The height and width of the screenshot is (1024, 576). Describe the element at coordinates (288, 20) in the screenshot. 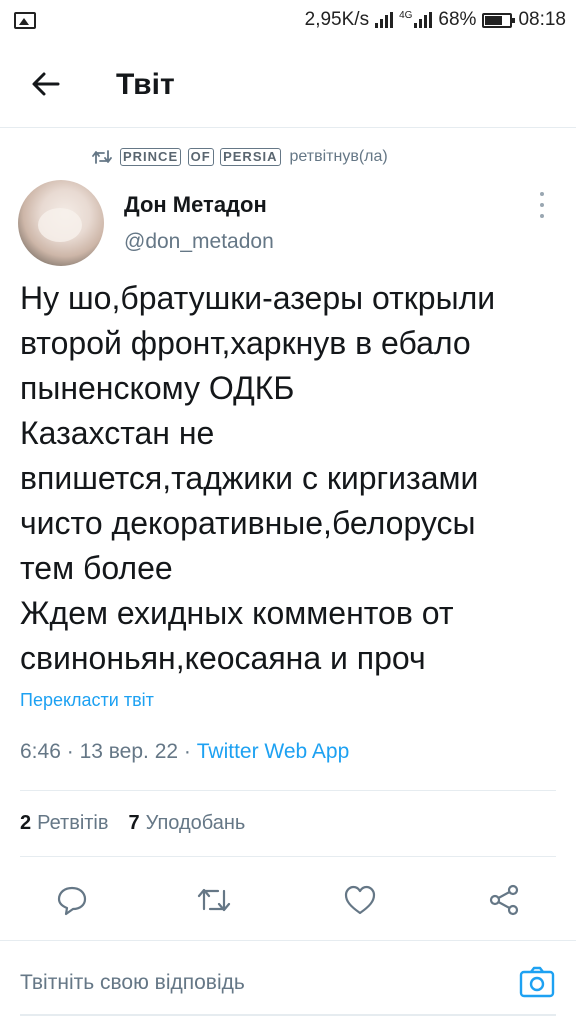

I see `status-bar: 2,95K/s 4G 68% 08:18` at that location.